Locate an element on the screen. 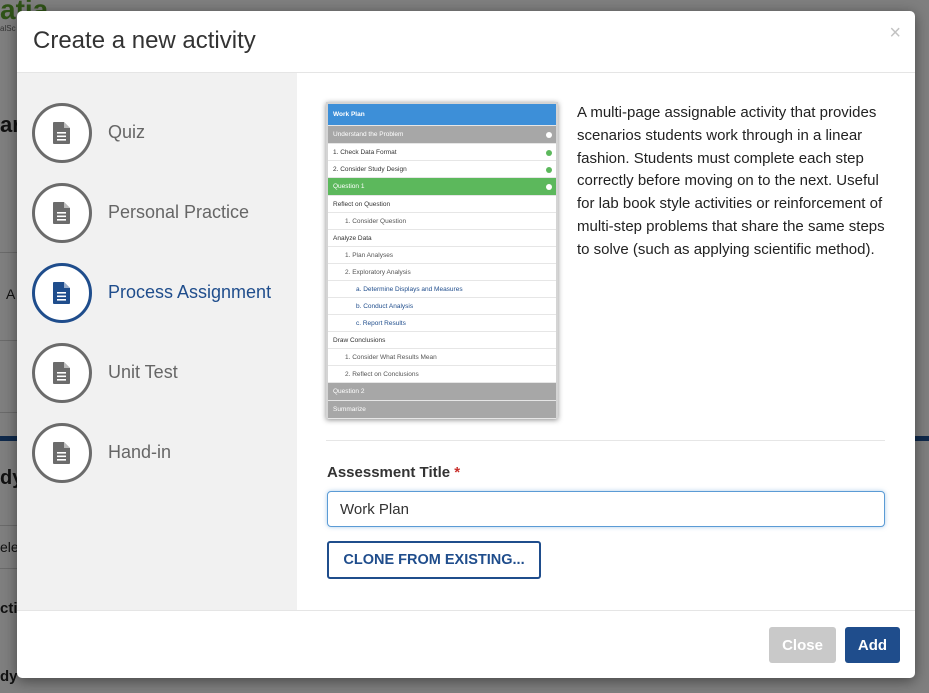  preview-row: Question 1 is located at coordinates (442, 187).